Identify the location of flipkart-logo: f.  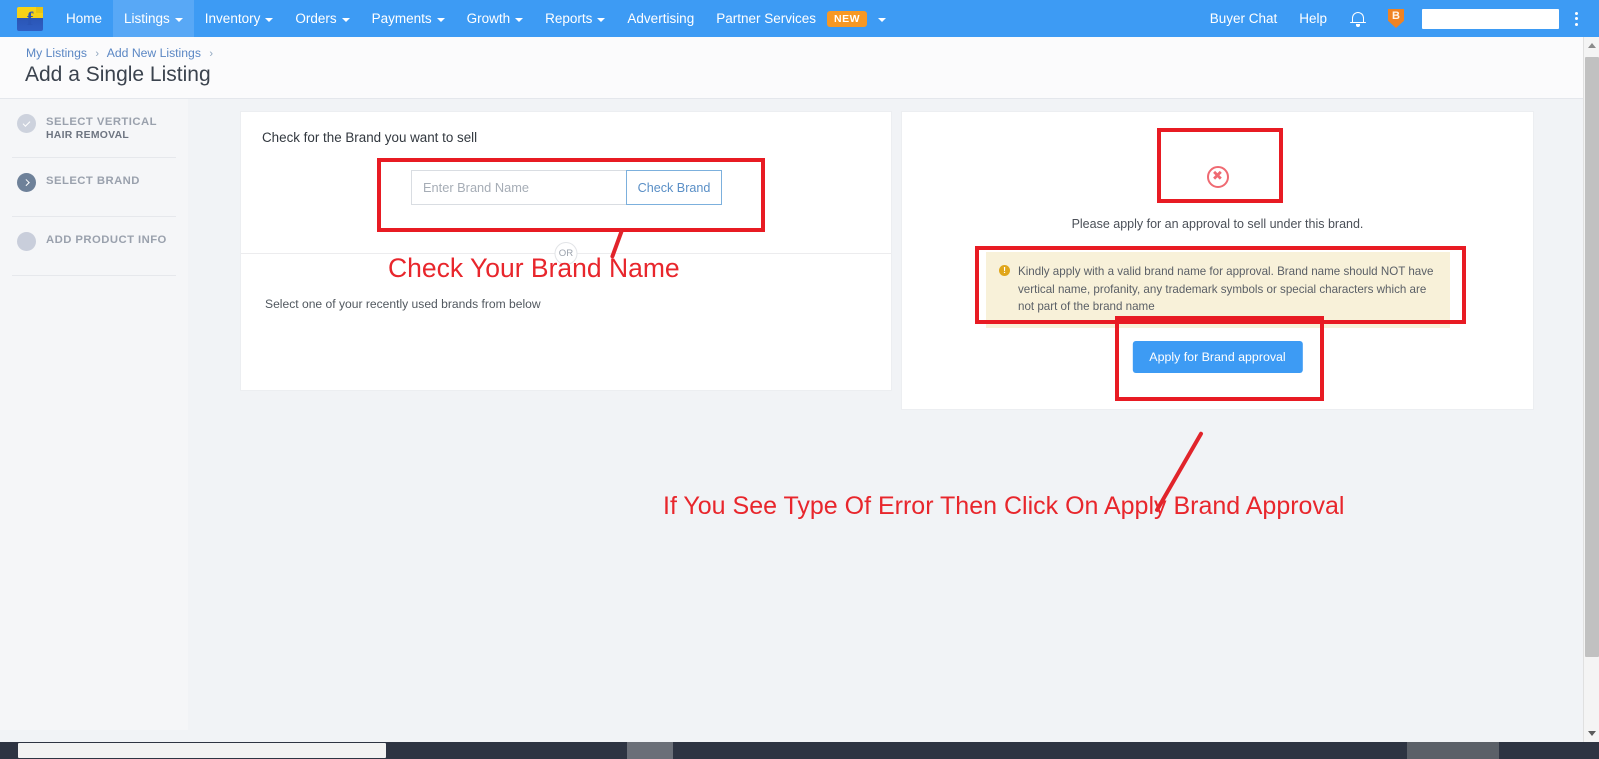
(30, 18).